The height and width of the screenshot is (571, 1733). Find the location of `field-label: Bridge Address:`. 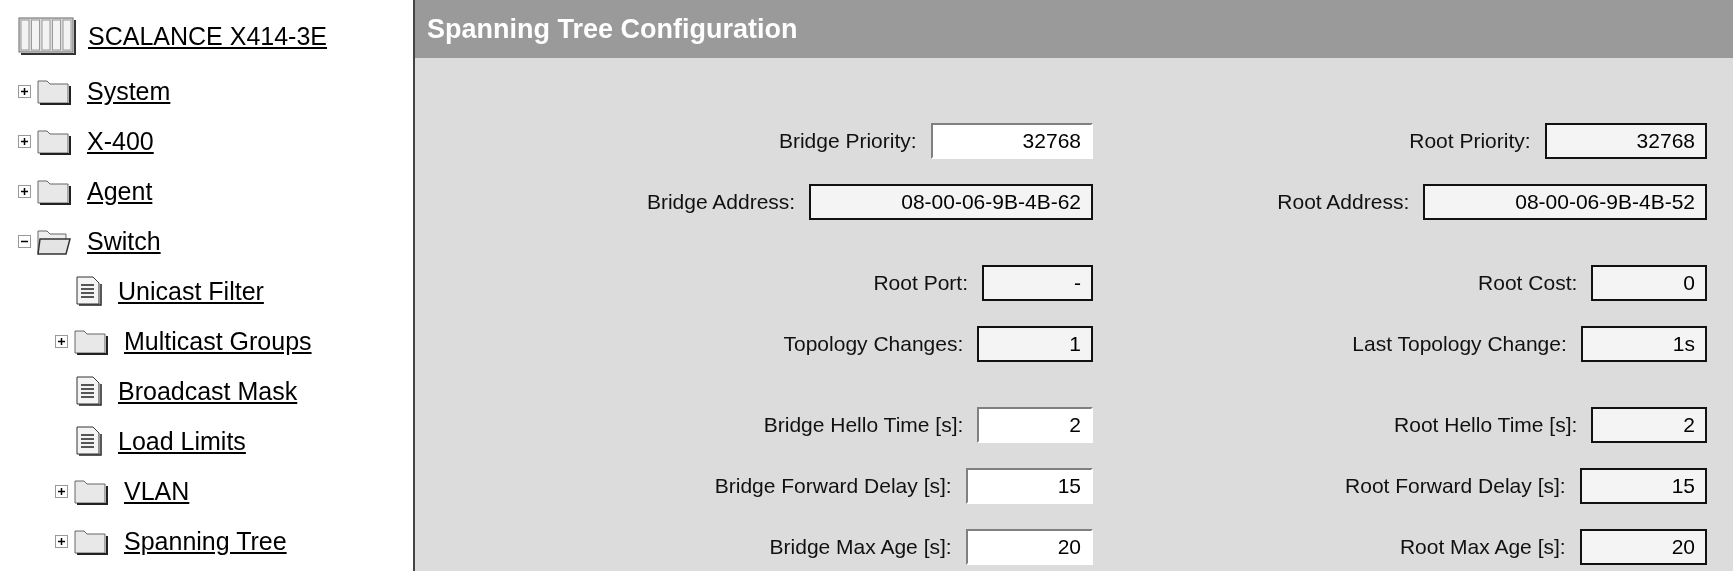

field-label: Bridge Address: is located at coordinates (721, 202).